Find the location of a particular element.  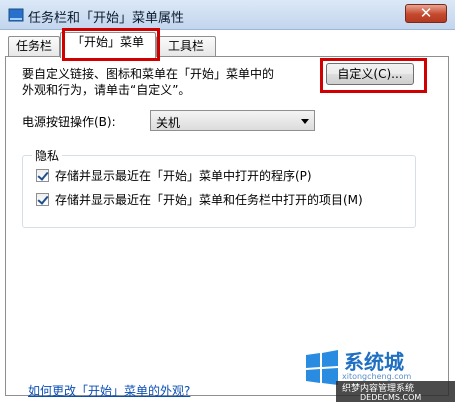

power-button-select: 关机 is located at coordinates (232, 120).